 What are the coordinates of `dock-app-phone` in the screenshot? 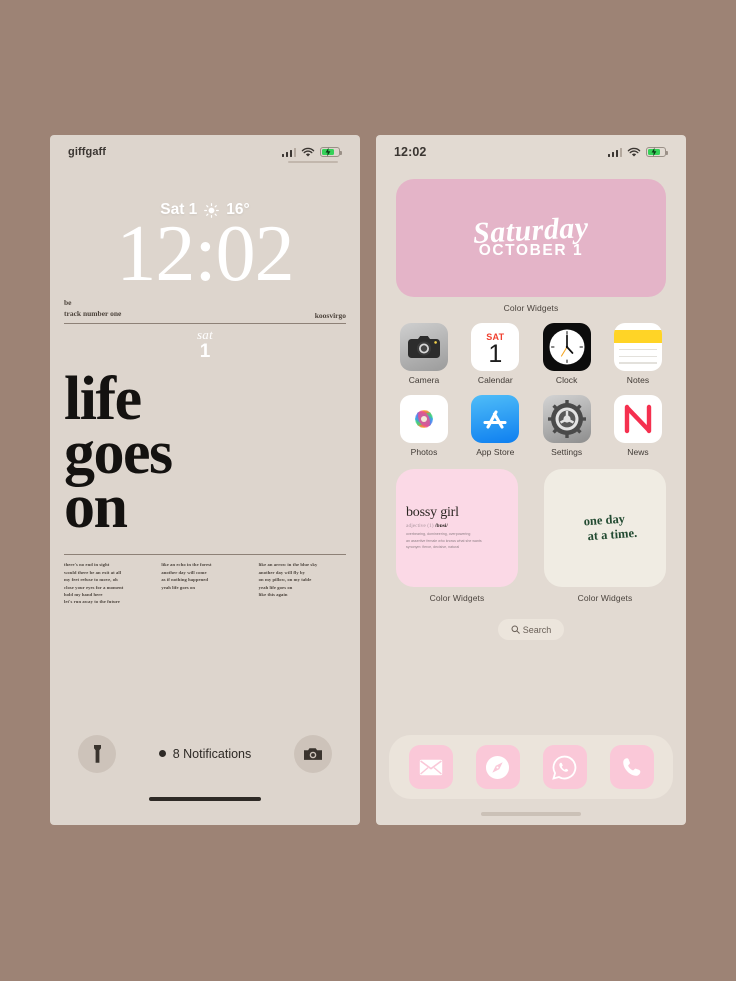 It's located at (631, 767).